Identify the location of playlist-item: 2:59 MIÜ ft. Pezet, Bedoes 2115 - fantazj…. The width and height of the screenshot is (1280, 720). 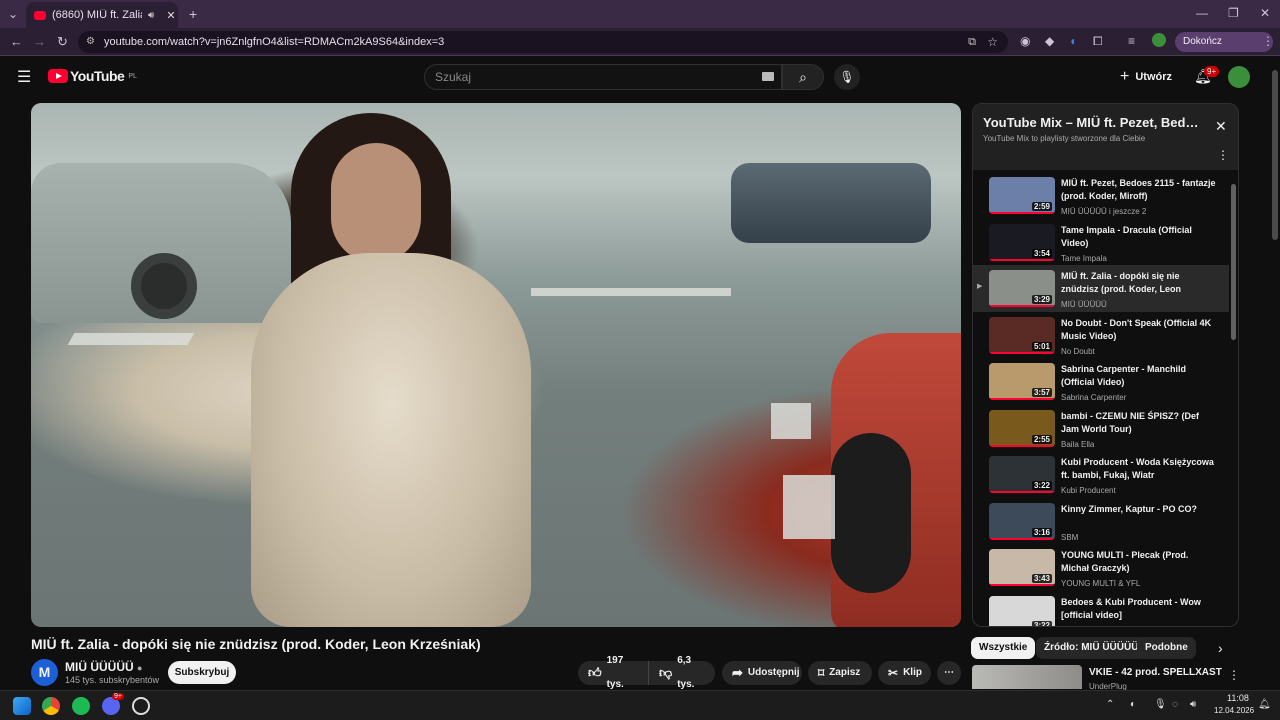
(1101, 195).